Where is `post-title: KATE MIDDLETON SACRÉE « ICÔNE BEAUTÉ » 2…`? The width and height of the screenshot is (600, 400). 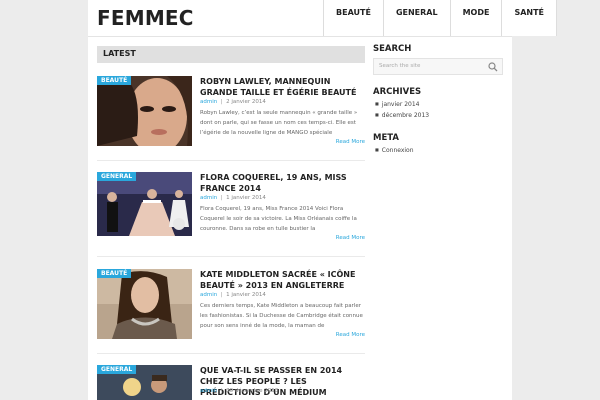 post-title: KATE MIDDLETON SACRÉE « ICÔNE BEAUTÉ » 2… is located at coordinates (282, 280).